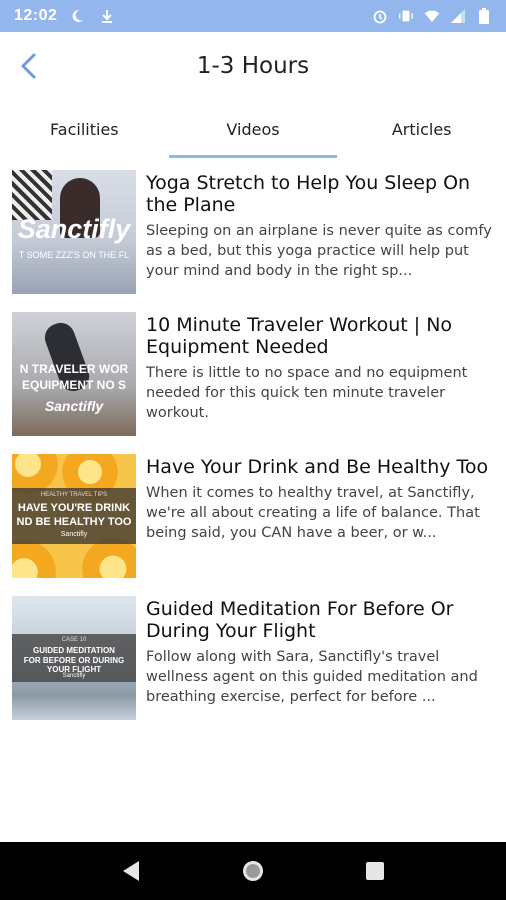 The image size is (506, 900). What do you see at coordinates (36, 15) in the screenshot?
I see `status-time: 12:02` at bounding box center [36, 15].